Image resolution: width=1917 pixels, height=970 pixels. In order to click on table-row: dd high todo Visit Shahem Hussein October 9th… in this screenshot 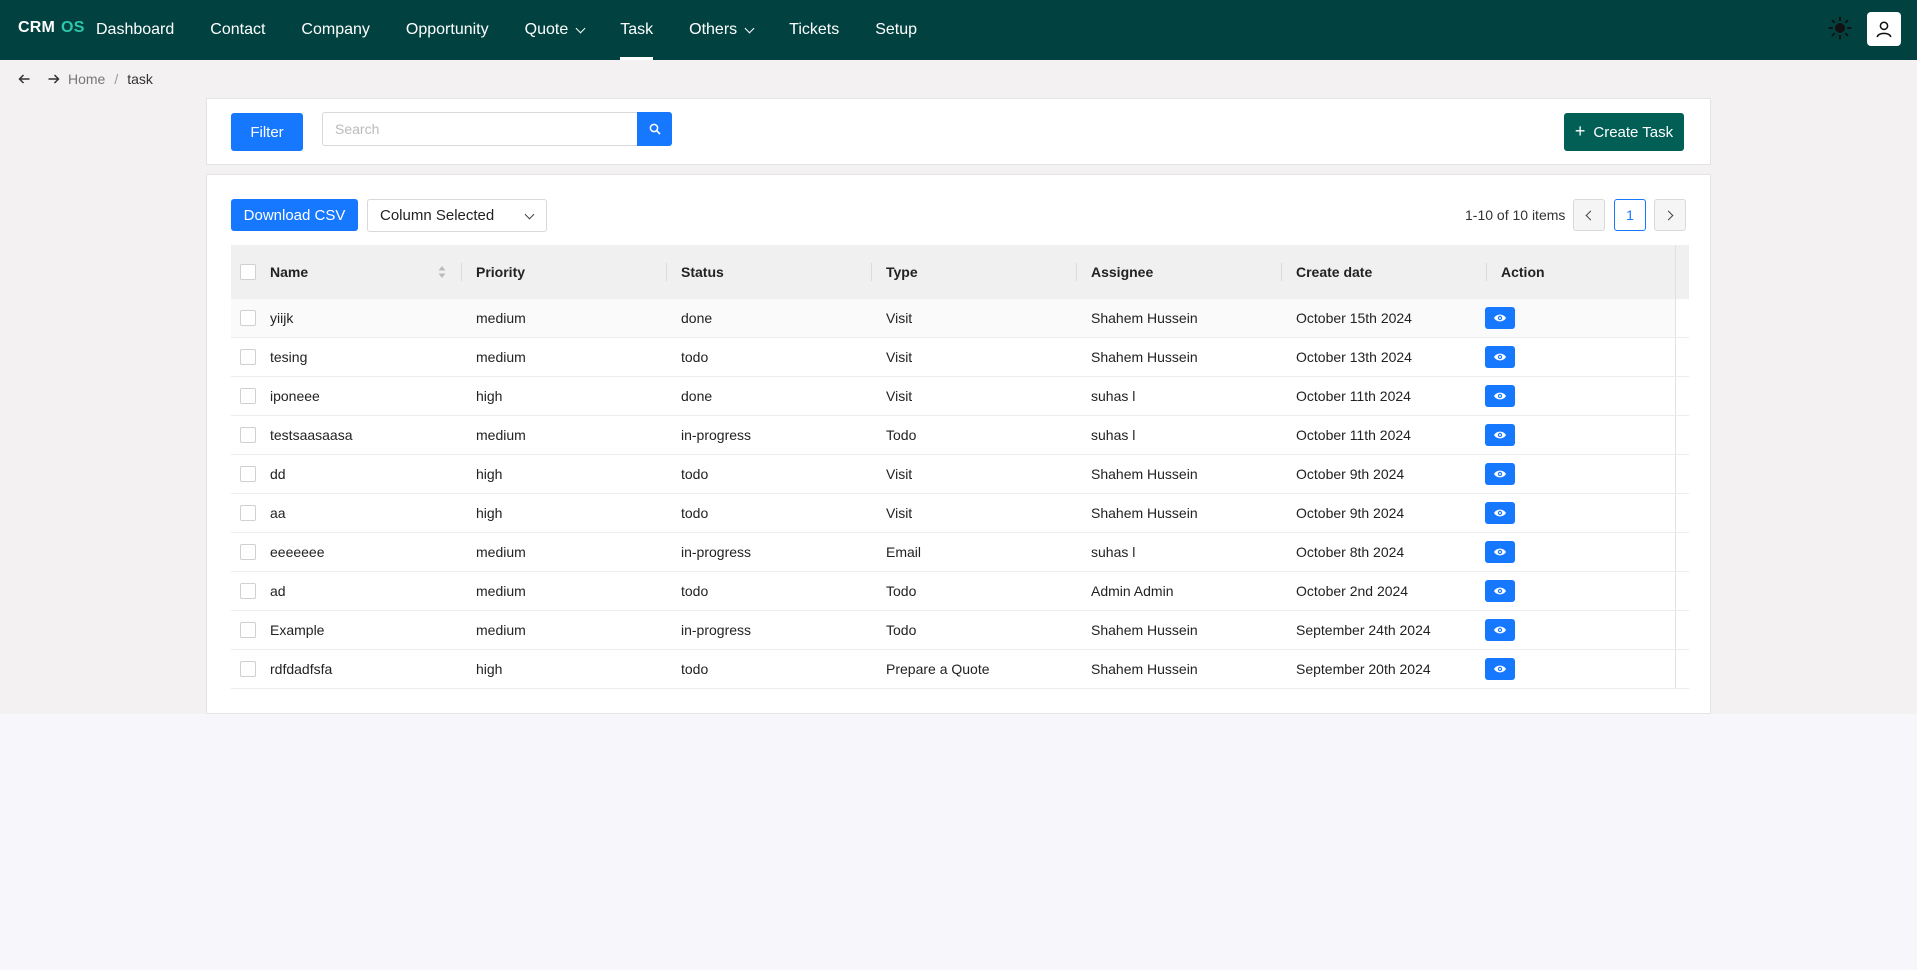, I will do `click(960, 474)`.